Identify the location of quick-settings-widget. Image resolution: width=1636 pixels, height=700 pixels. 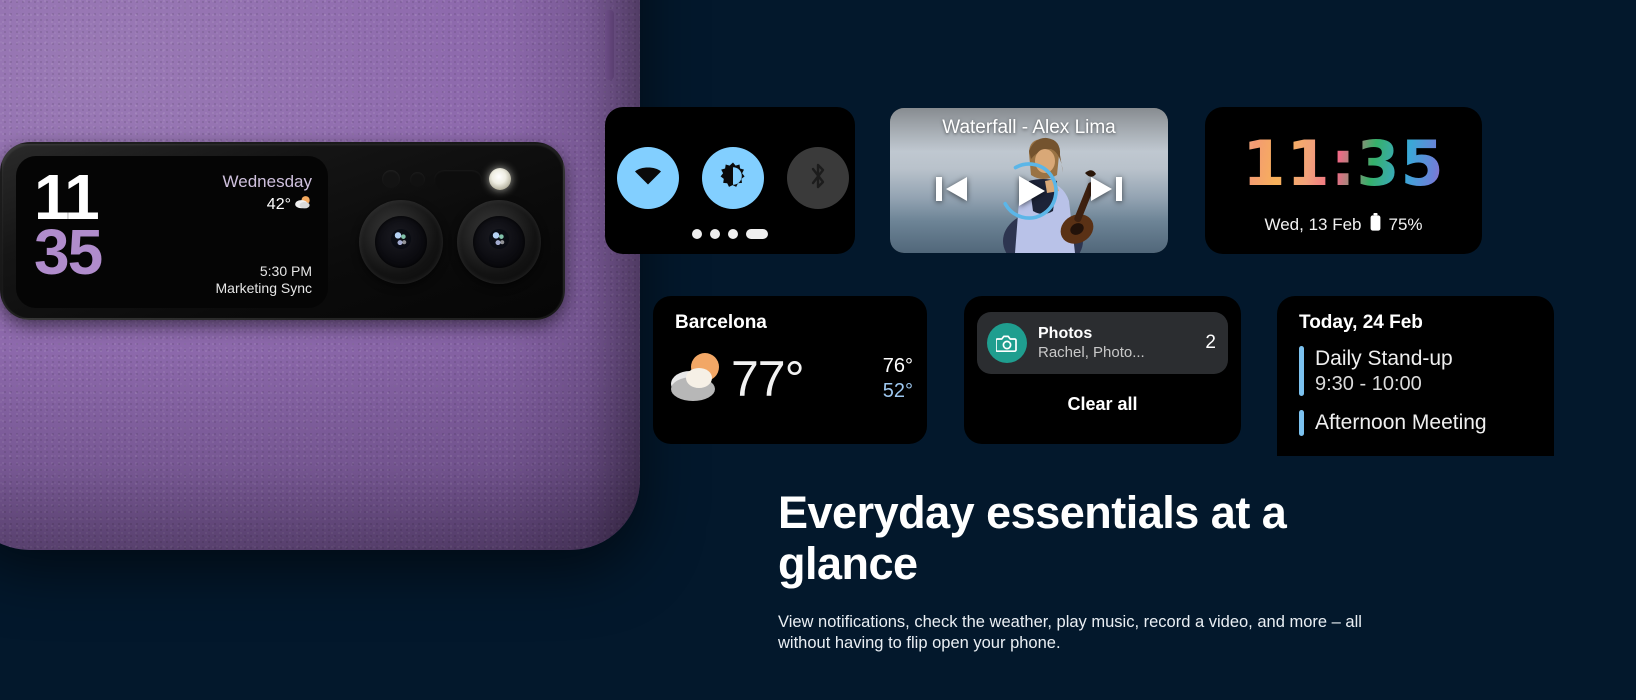
(730, 180).